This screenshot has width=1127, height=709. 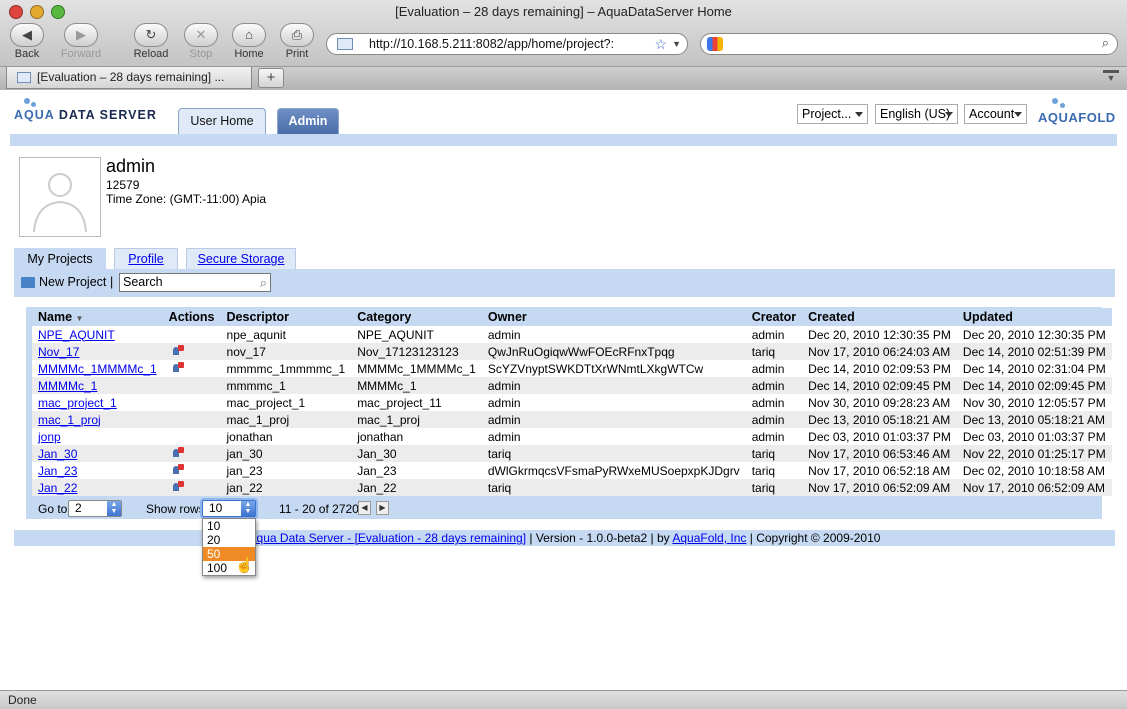 I want to click on project-name-link: jonp, so click(x=49, y=437).